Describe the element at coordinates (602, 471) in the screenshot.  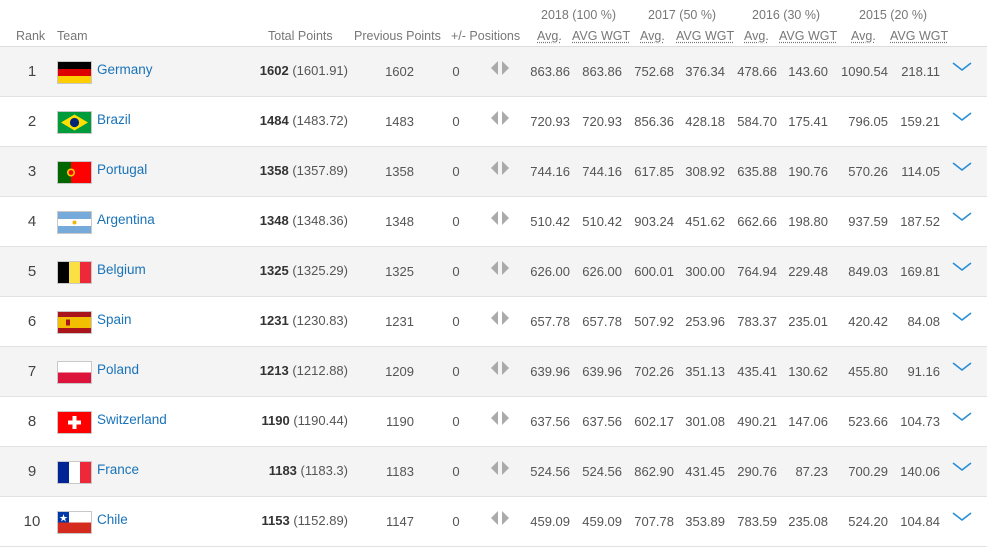
I see `avg-wgt-2018-cell: 524.56` at that location.